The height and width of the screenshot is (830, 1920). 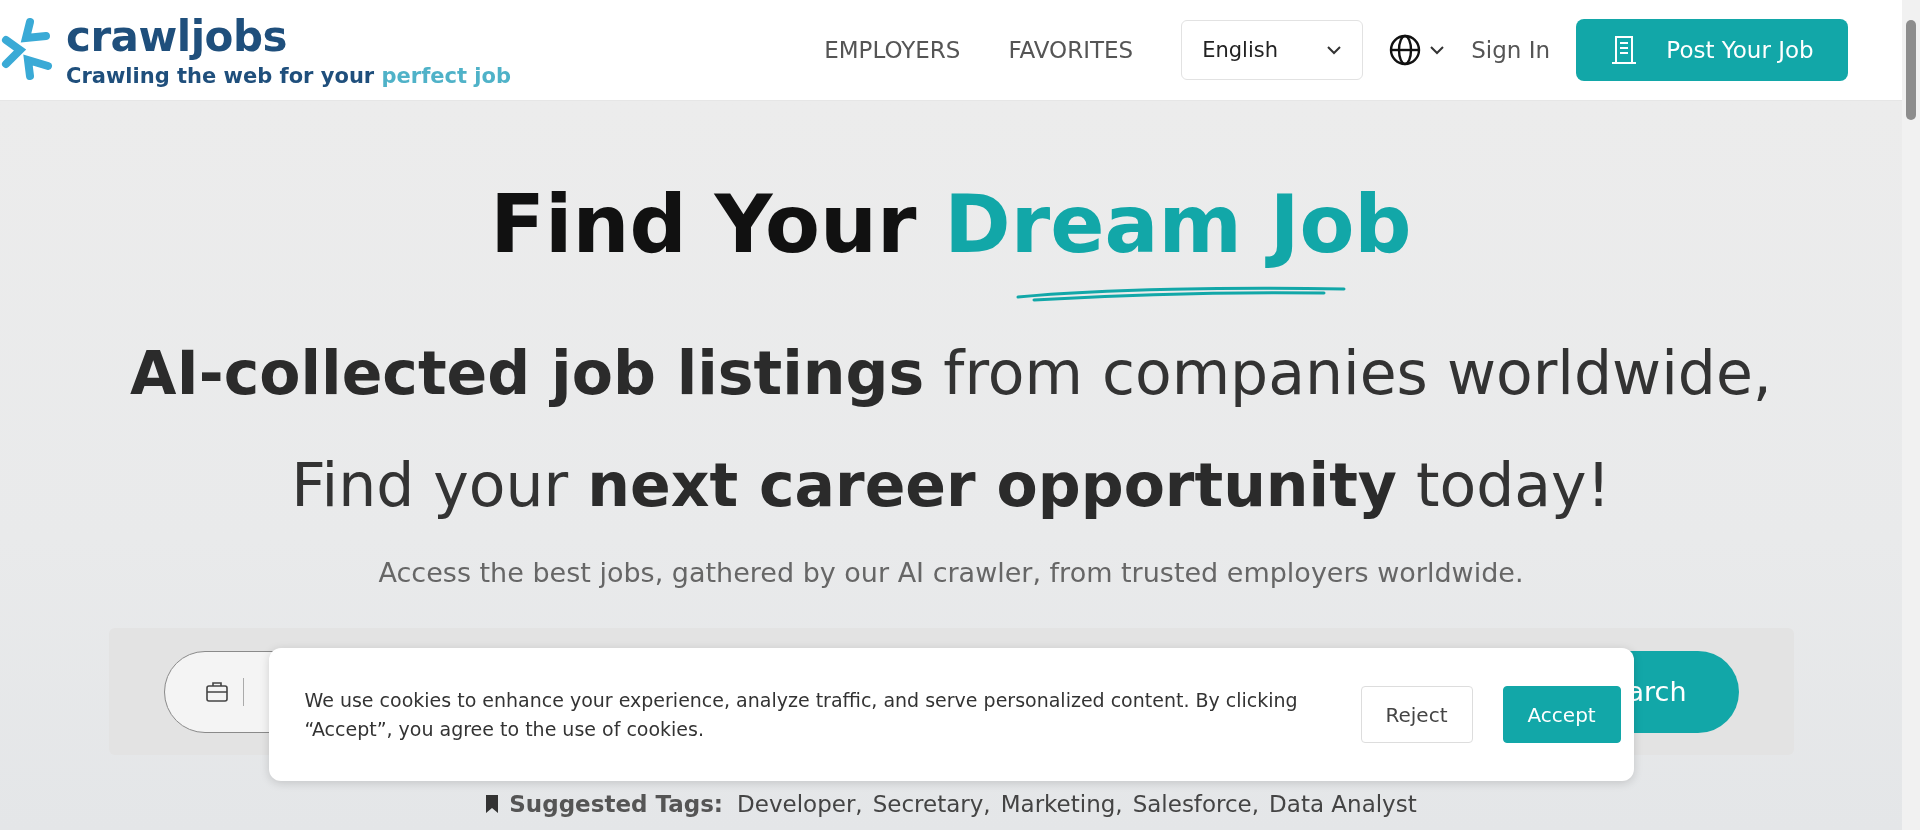 I want to click on reject-button: Reject, so click(x=1416, y=714).